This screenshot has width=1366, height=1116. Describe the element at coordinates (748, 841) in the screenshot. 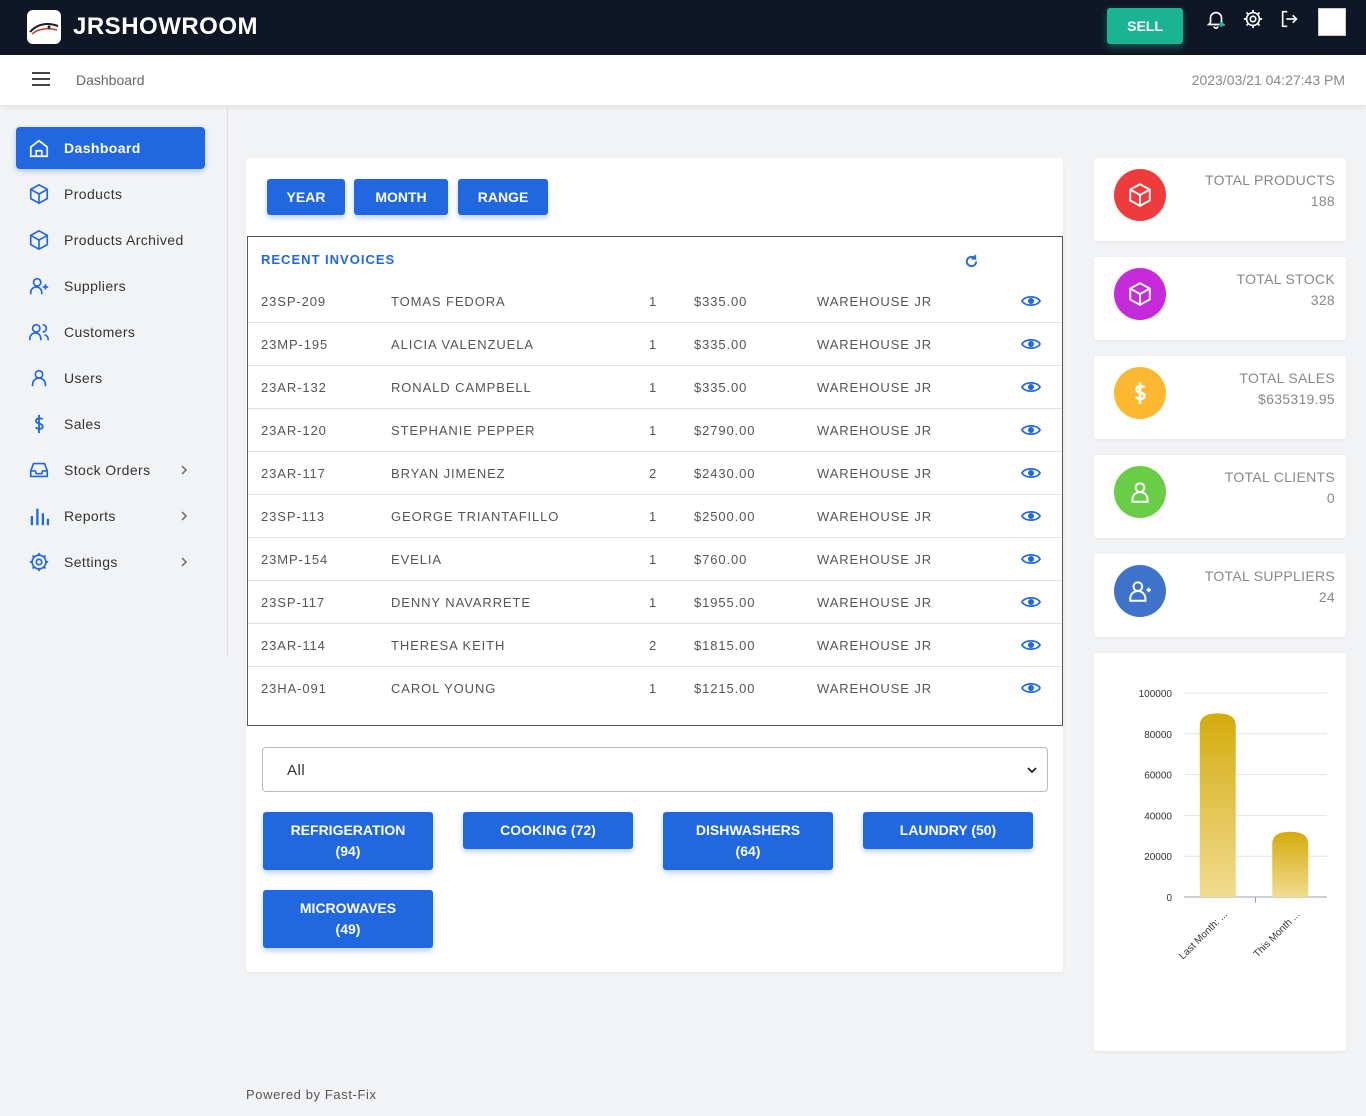

I see `category-dishwashers-button: DISHWASHERS (64)` at that location.